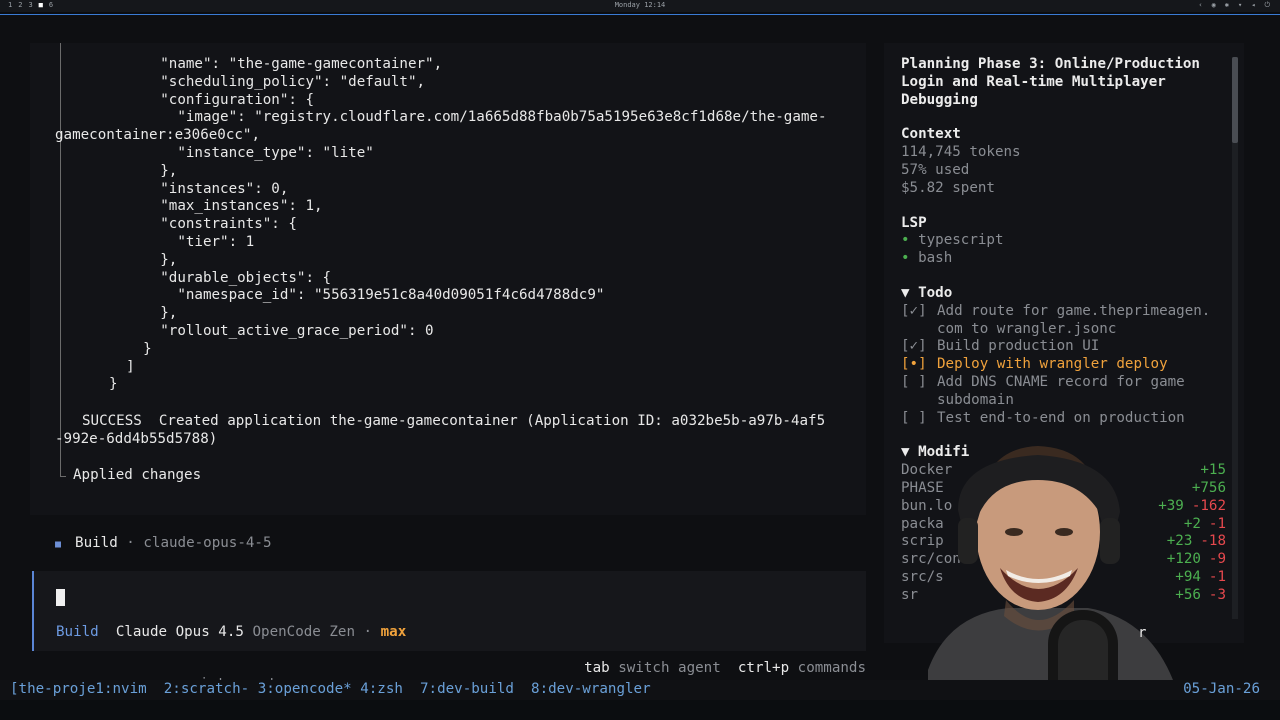 This screenshot has width=1280, height=720. Describe the element at coordinates (271, 331) in the screenshot. I see `output-line: "rollout_active_grace_period": 0` at that location.